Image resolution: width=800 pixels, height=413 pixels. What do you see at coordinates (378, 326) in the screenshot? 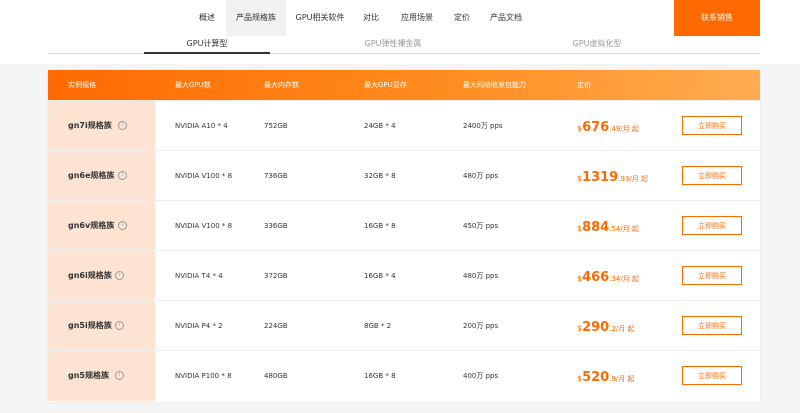
I see `cell-gpu-memory: 8GB * 2` at bounding box center [378, 326].